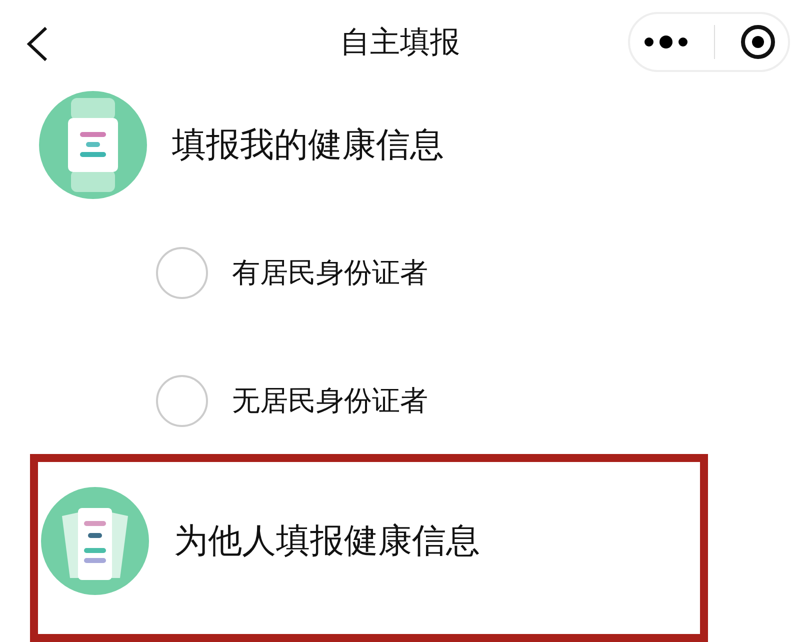 This screenshot has height=642, width=800. Describe the element at coordinates (37, 44) in the screenshot. I see `back-icon` at that location.